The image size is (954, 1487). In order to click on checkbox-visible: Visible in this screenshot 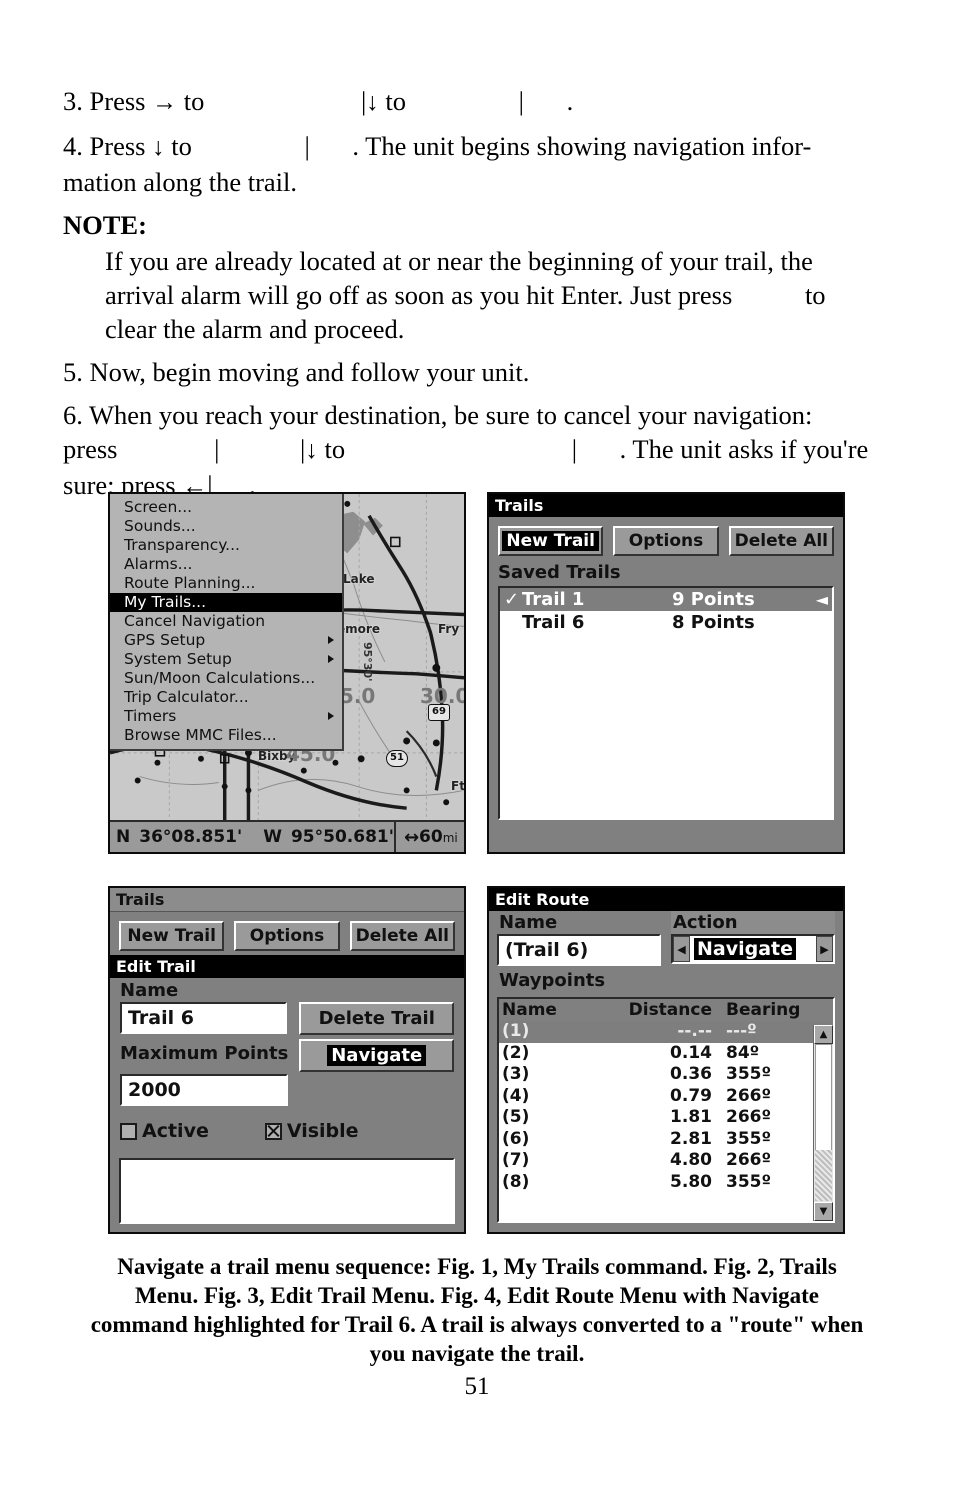, I will do `click(311, 1131)`.